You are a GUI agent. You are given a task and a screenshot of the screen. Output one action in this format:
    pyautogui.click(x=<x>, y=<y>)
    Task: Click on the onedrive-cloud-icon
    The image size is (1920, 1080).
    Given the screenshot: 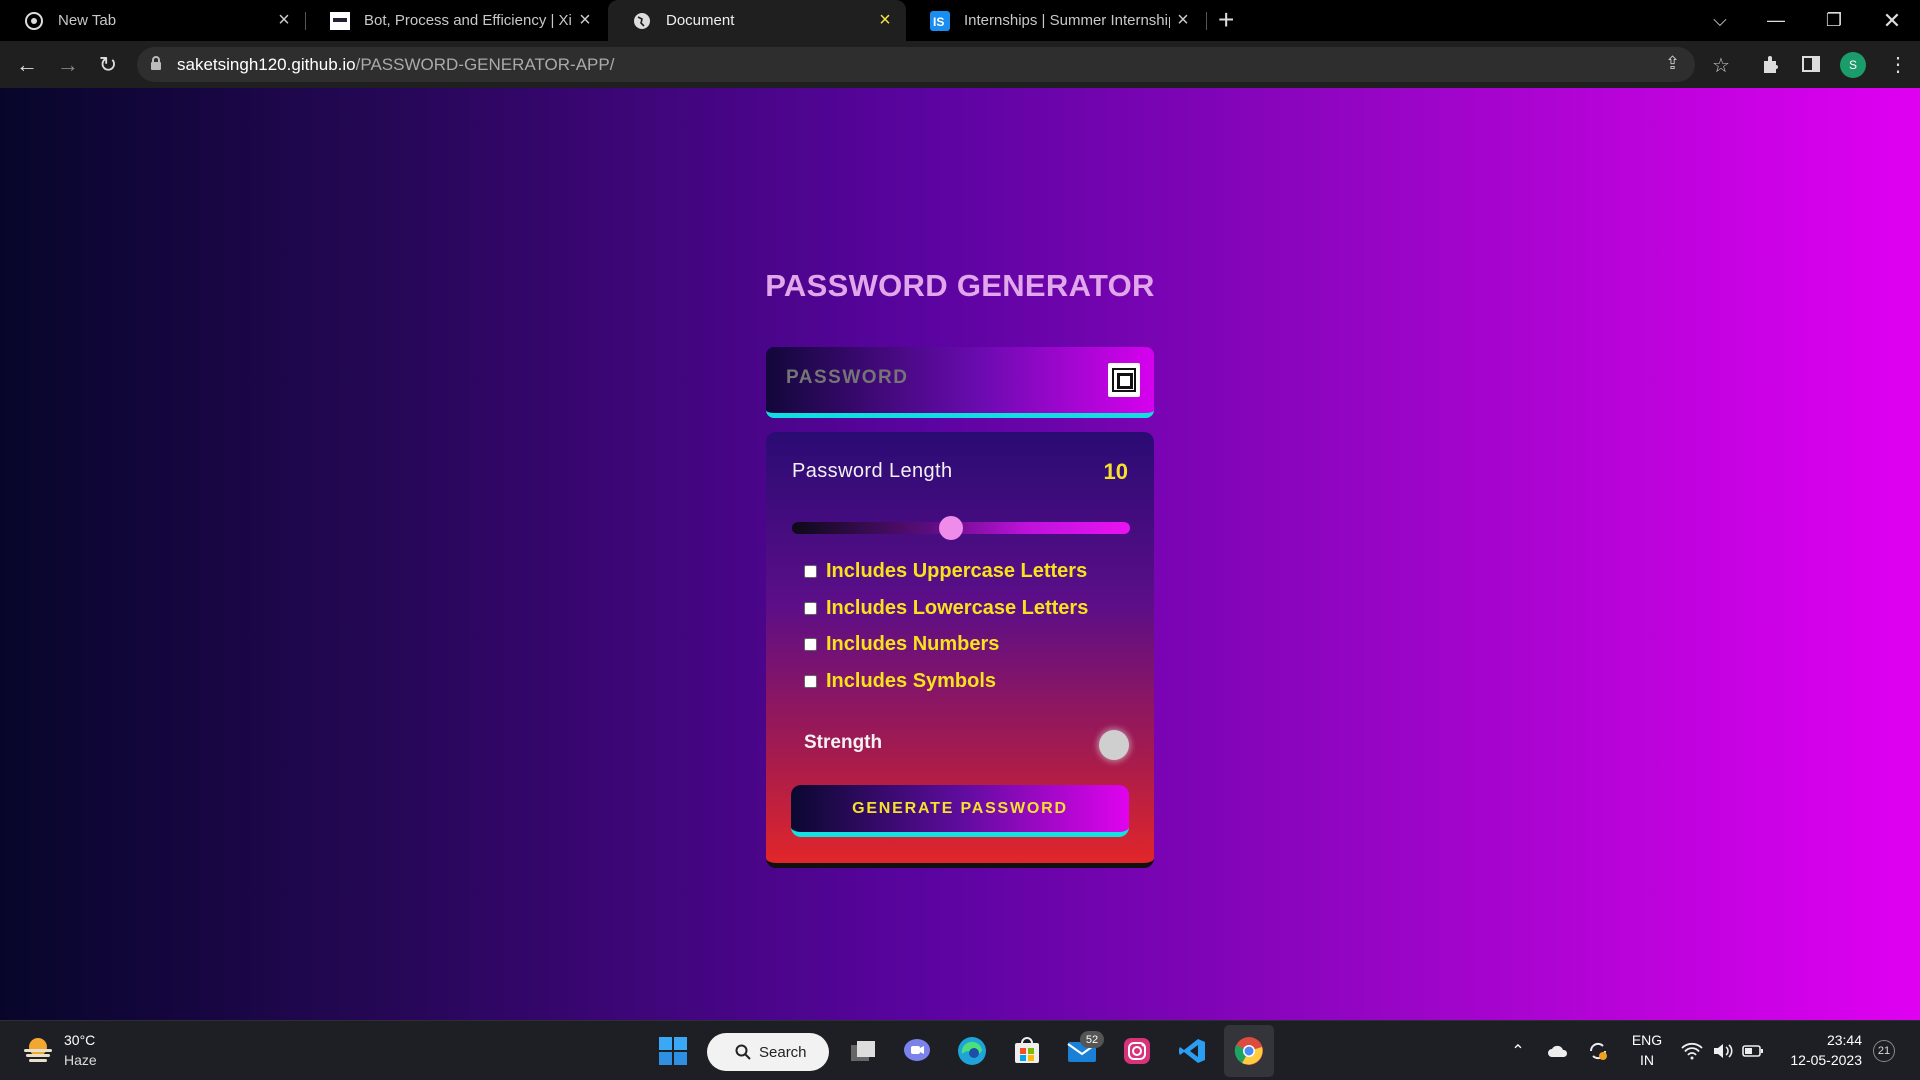 What is the action you would take?
    pyautogui.click(x=1558, y=1051)
    